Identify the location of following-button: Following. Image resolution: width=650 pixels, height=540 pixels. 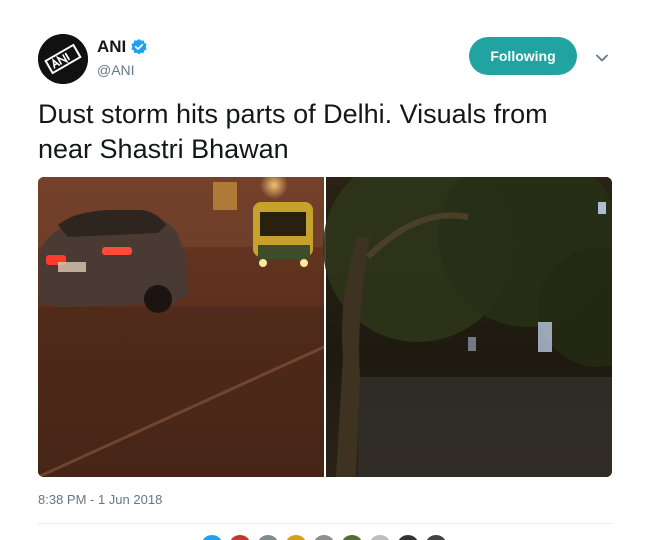
(523, 56).